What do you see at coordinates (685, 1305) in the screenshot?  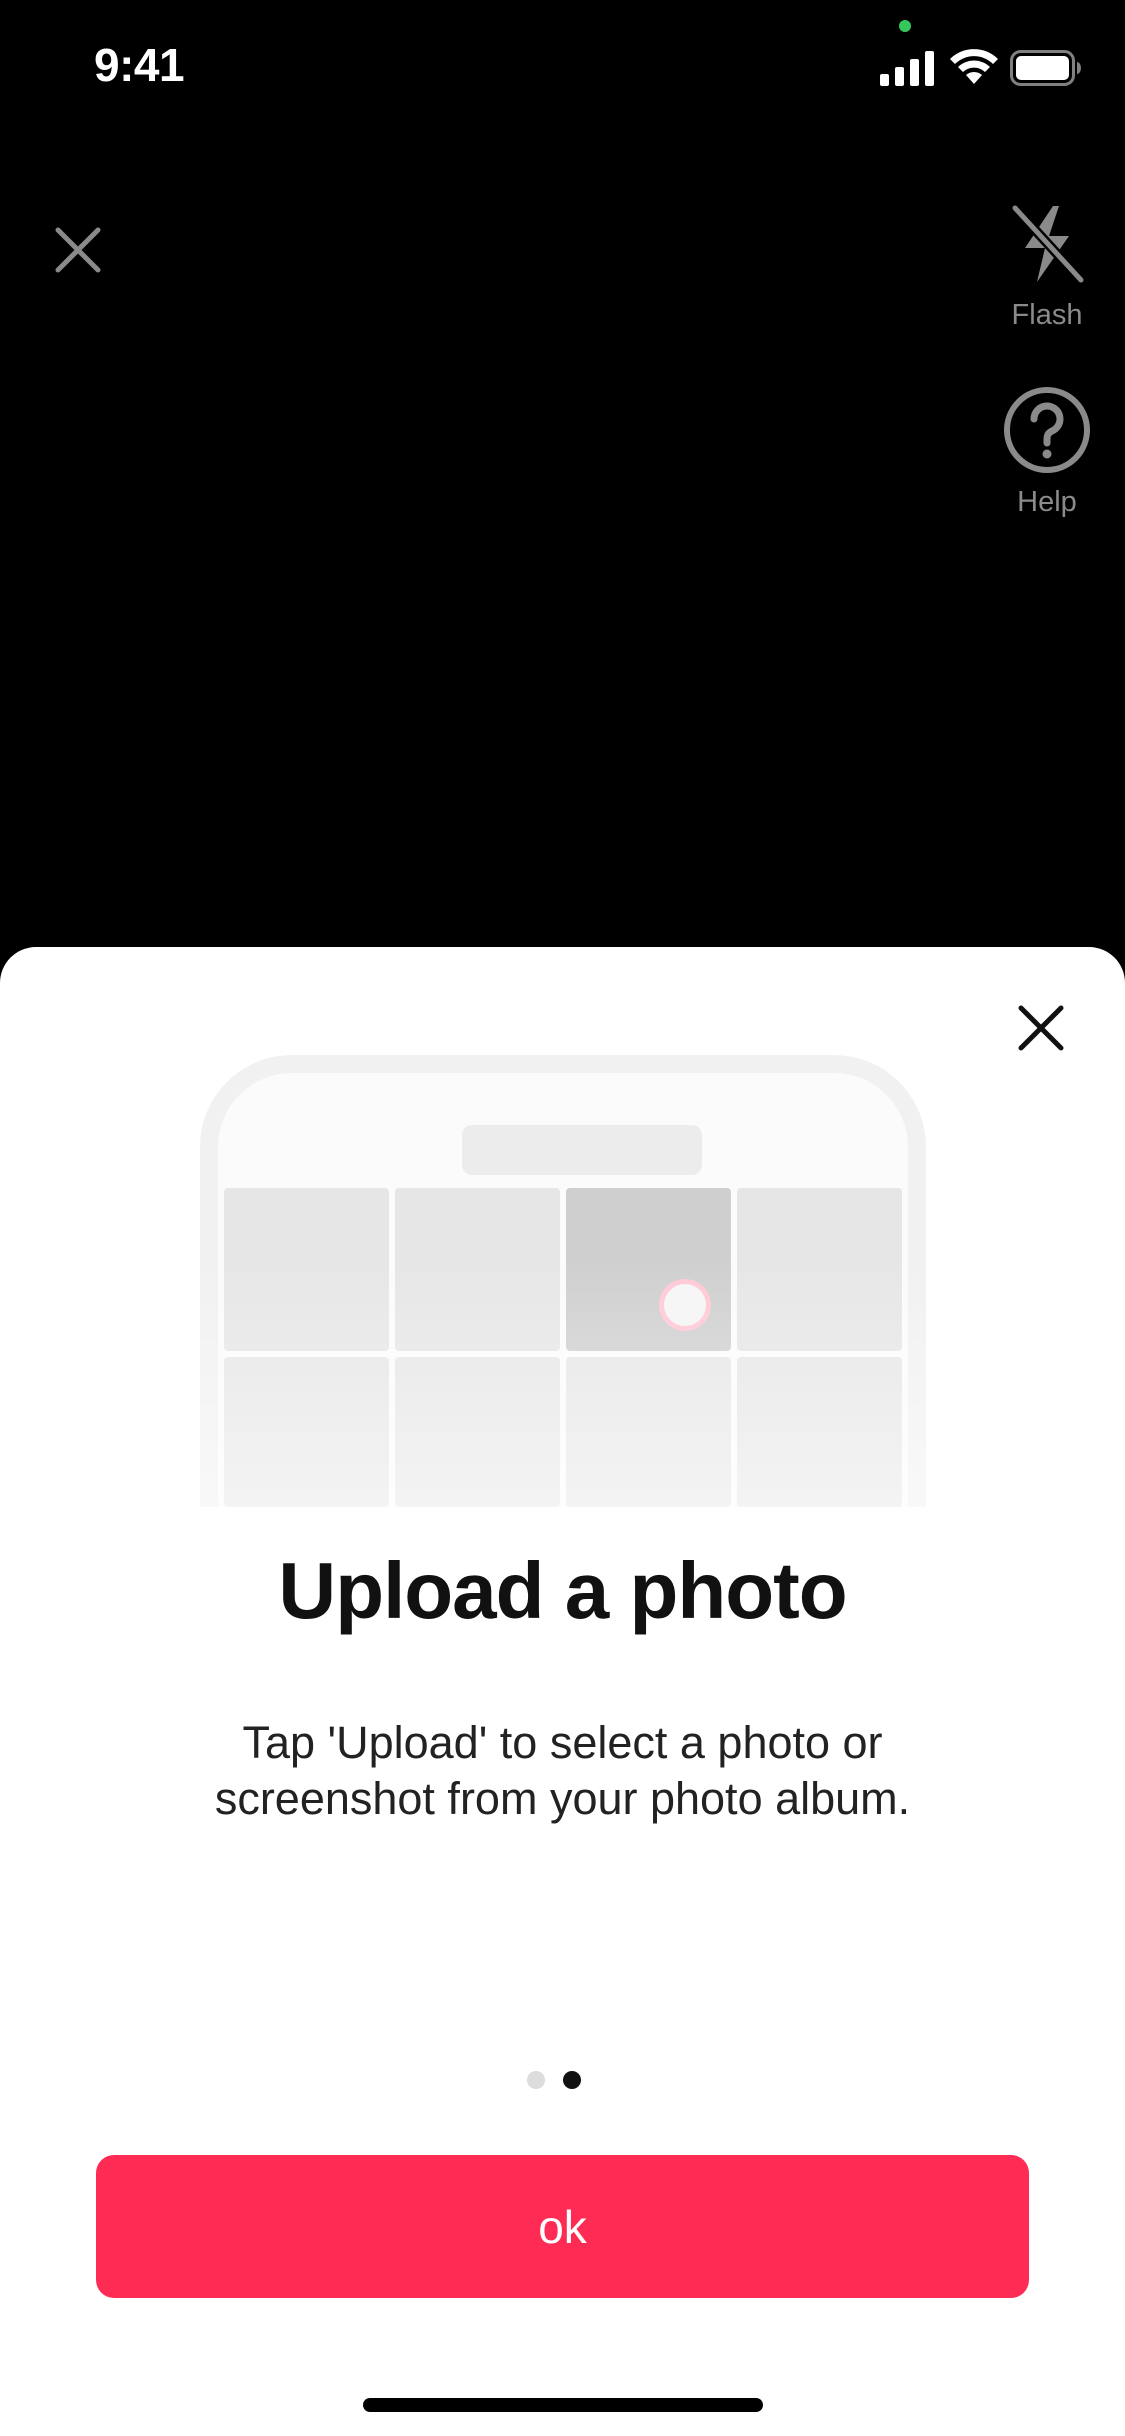 I see `selection-circle-icon` at bounding box center [685, 1305].